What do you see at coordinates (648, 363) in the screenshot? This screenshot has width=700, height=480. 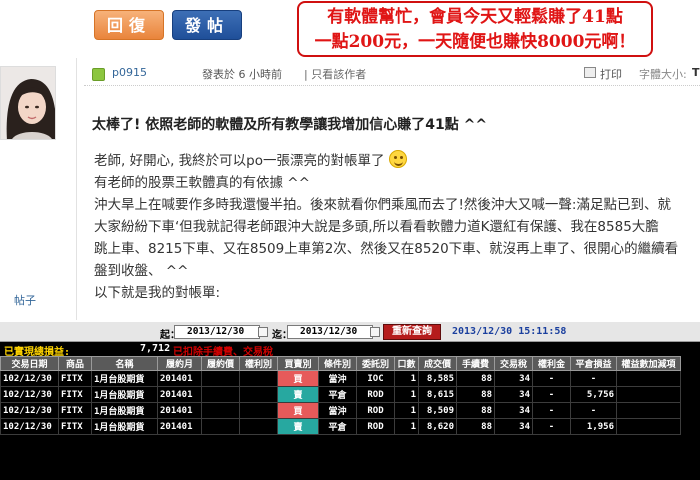 I see `column-header: 權益數加減項` at bounding box center [648, 363].